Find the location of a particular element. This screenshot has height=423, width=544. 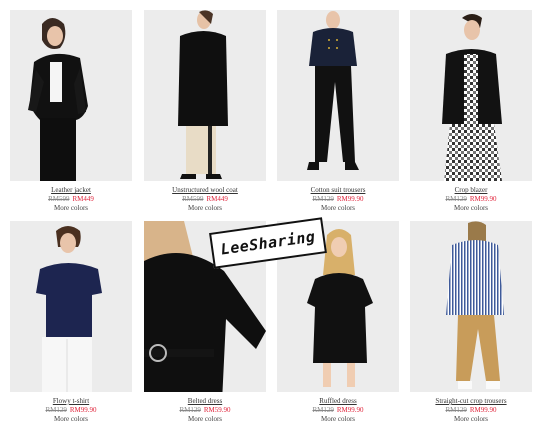

product-name: Cotton suit trousers is located at coordinates (338, 190).